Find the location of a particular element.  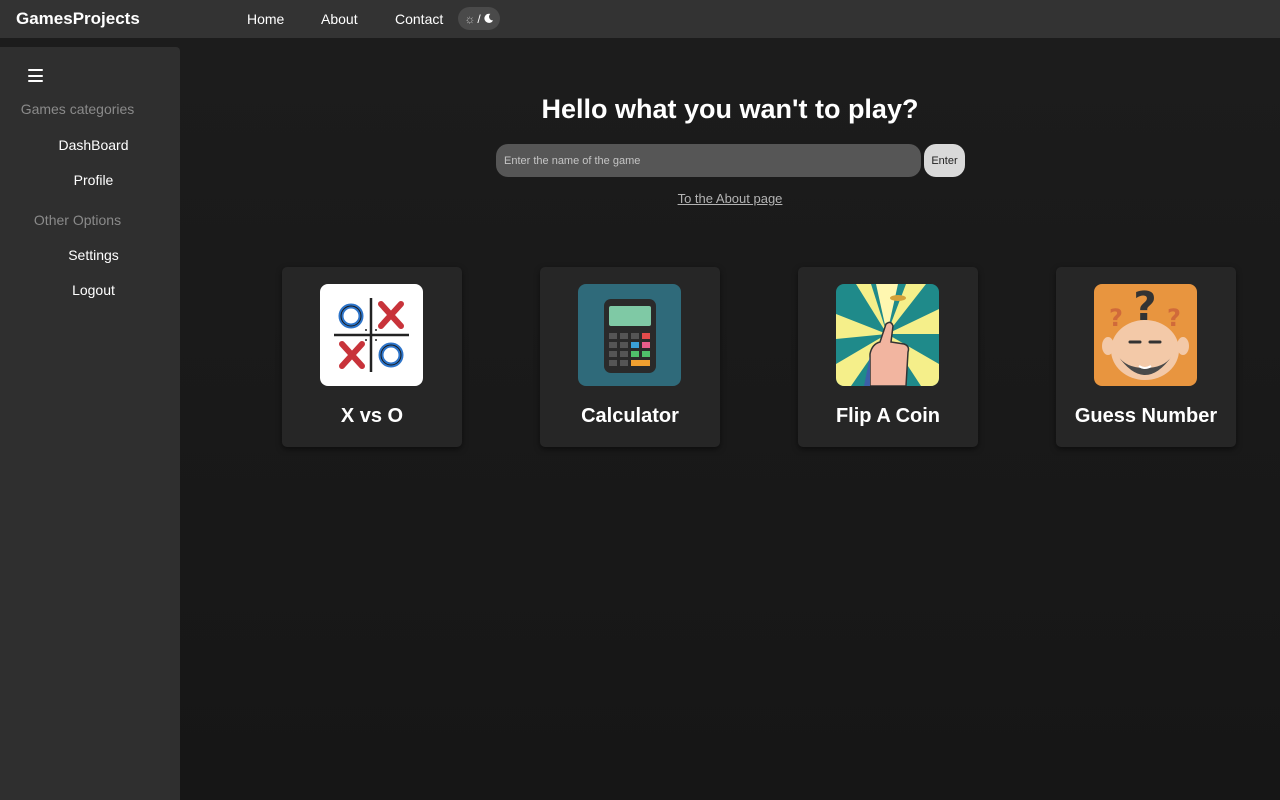

game-title: Calculator is located at coordinates (630, 416).